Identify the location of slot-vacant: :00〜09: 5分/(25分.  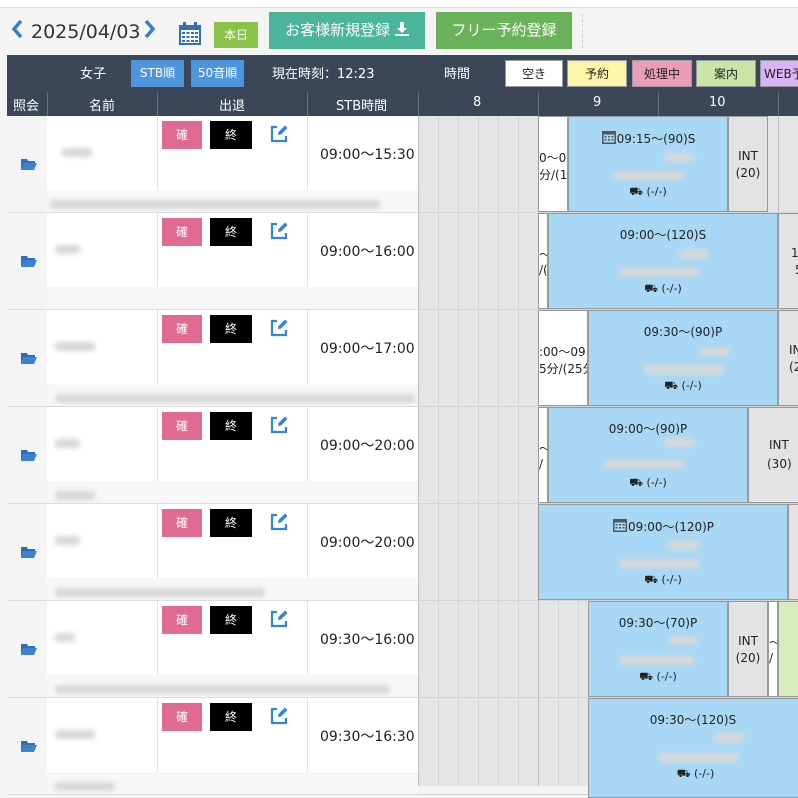
(563, 358).